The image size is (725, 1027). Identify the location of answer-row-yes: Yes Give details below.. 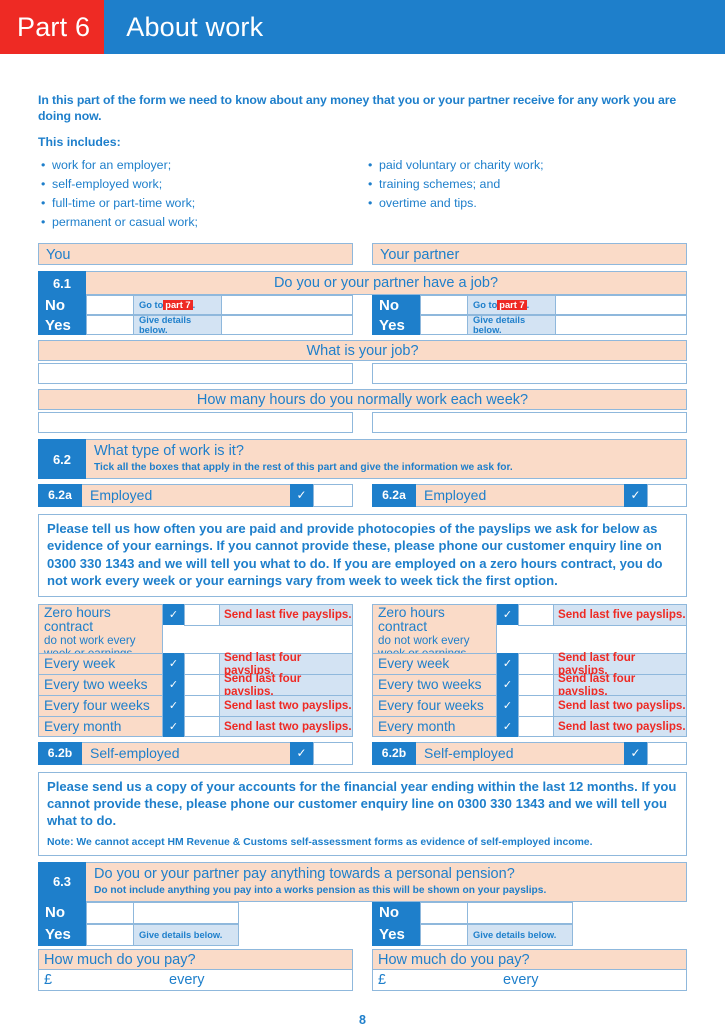
(529, 325).